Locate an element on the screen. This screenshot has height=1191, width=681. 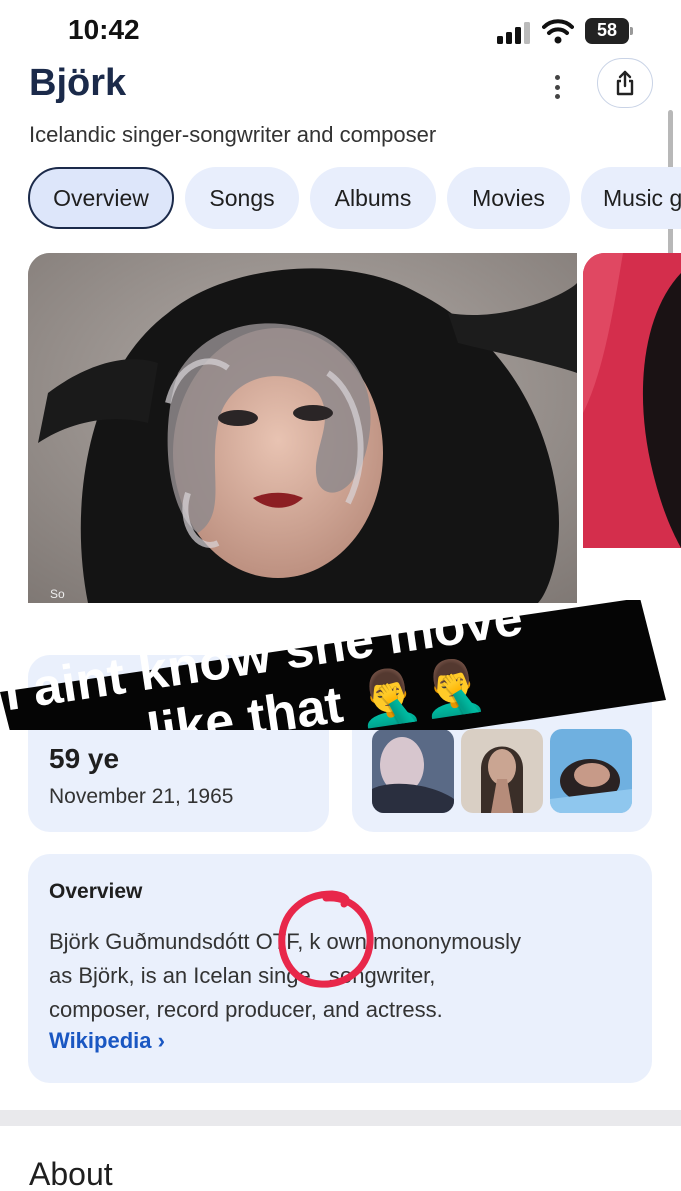
status-bar: 10:42 58 is located at coordinates (340, 30).